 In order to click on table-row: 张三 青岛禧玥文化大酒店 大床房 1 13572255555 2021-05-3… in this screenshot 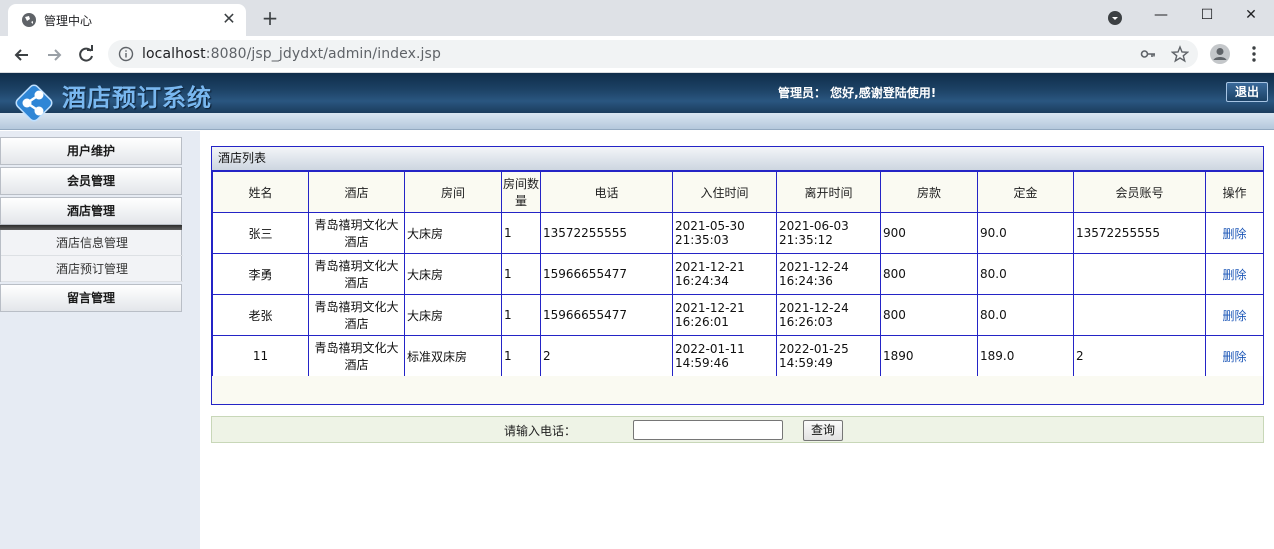, I will do `click(738, 233)`.